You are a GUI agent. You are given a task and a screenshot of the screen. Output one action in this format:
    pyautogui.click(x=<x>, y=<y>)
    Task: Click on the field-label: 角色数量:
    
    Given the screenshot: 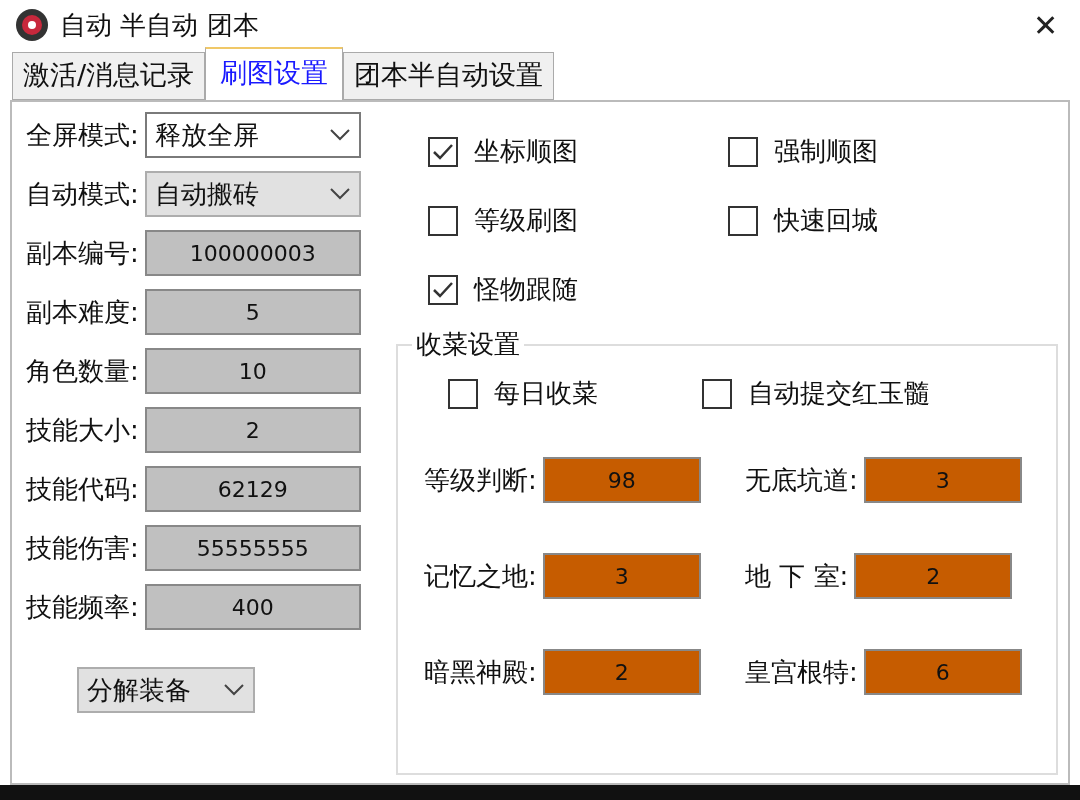 What is the action you would take?
    pyautogui.click(x=82, y=371)
    